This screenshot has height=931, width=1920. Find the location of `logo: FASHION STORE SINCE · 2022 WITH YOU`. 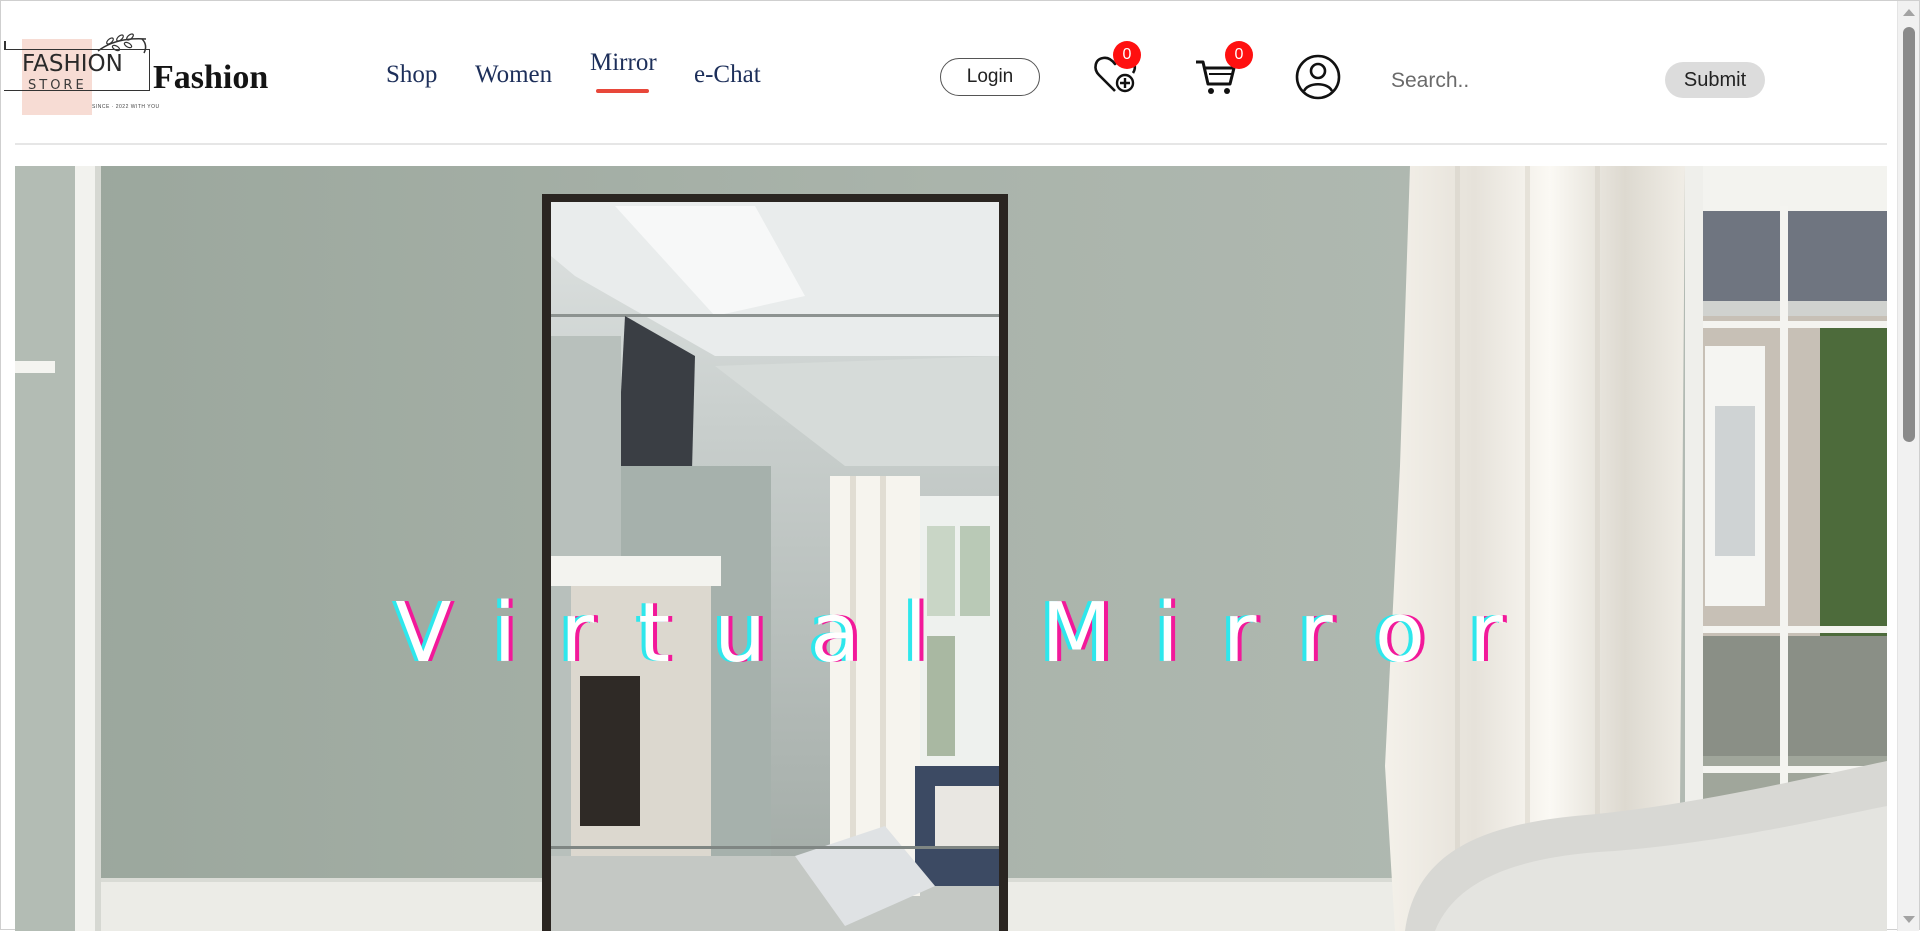

logo: FASHION STORE SINCE · 2022 WITH YOU is located at coordinates (81, 74).